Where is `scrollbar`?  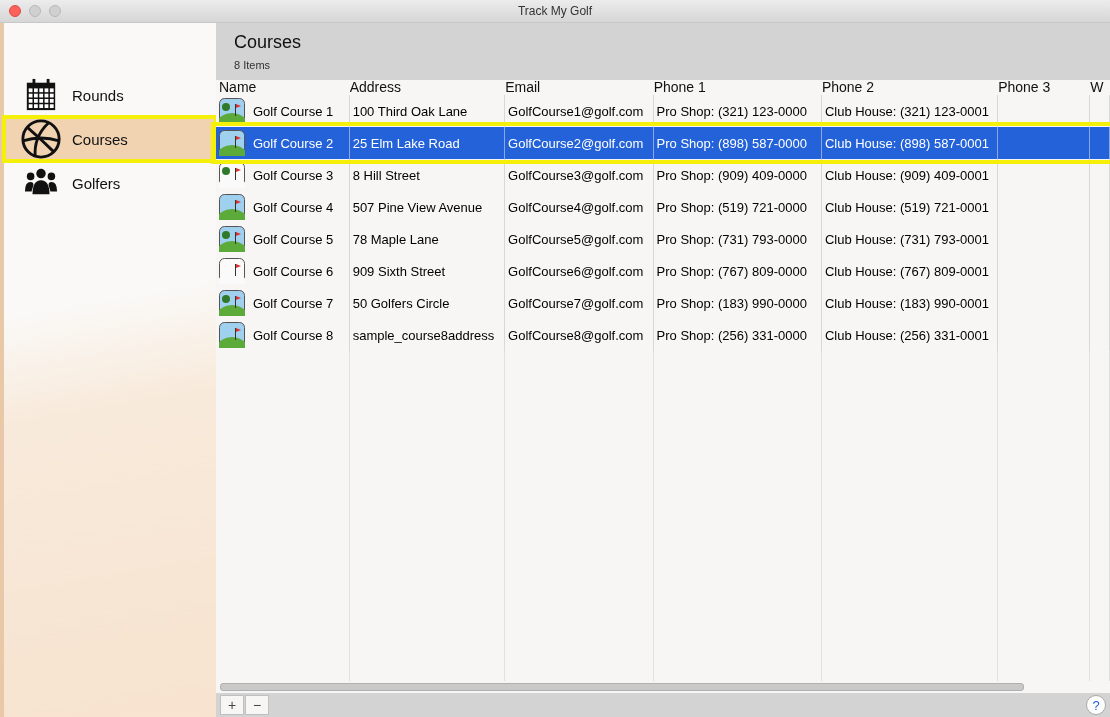 scrollbar is located at coordinates (622, 687).